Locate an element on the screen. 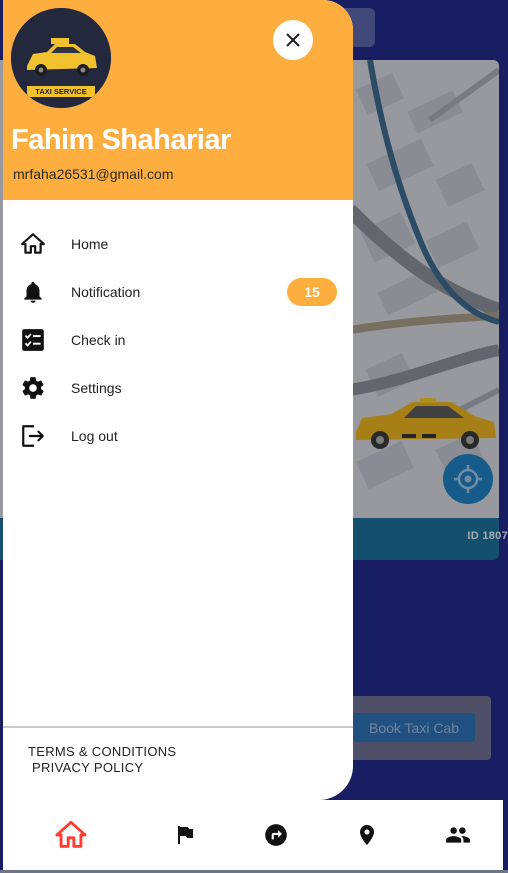 This screenshot has height=873, width=508. nav-home-button is located at coordinates (71, 835).